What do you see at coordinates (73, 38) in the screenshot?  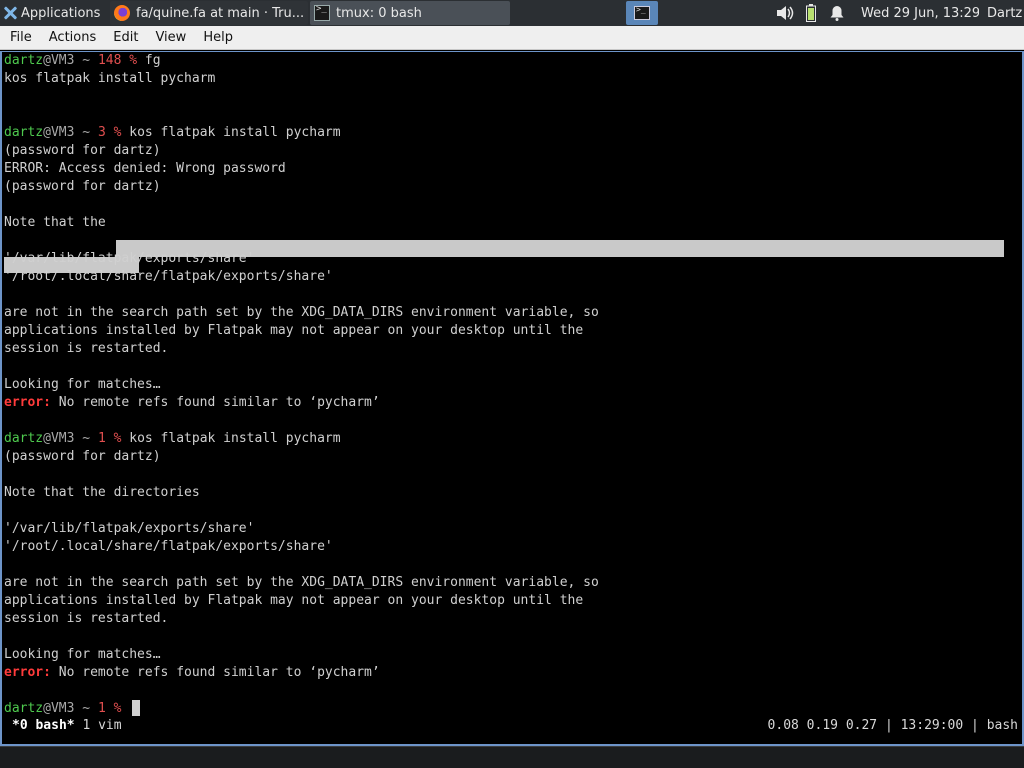 I see `menu-actions: Actions` at bounding box center [73, 38].